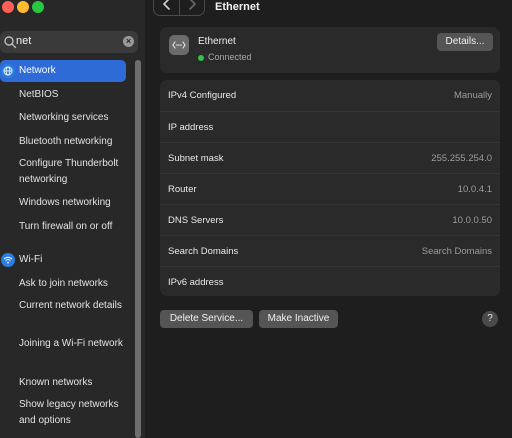 Image resolution: width=512 pixels, height=438 pixels. Describe the element at coordinates (330, 127) in the screenshot. I see `info-row-ip-address: IP address` at that location.